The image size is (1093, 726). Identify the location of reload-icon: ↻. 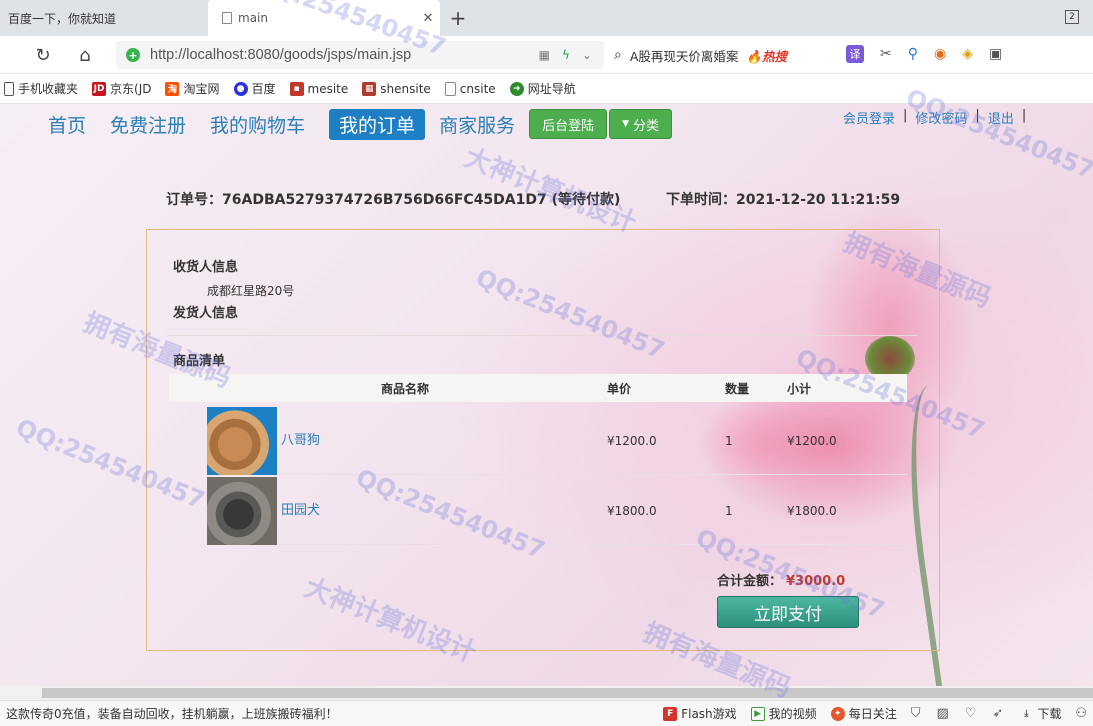
(43, 55).